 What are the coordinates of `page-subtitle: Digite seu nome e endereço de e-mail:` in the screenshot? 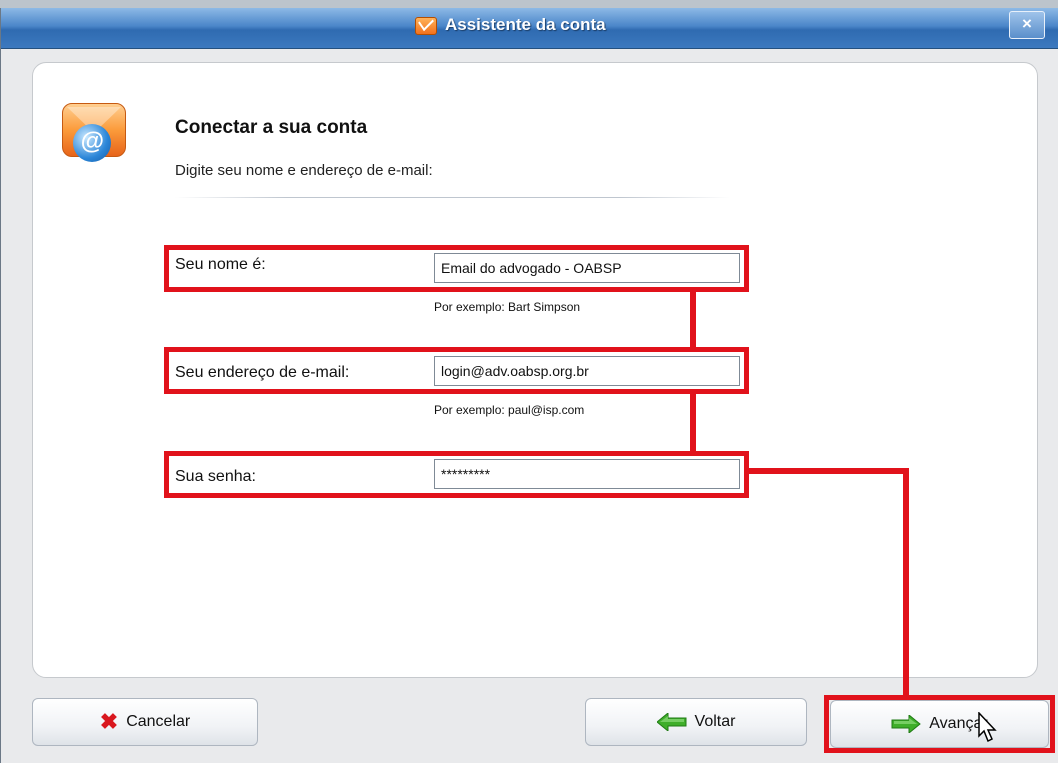 It's located at (304, 170).